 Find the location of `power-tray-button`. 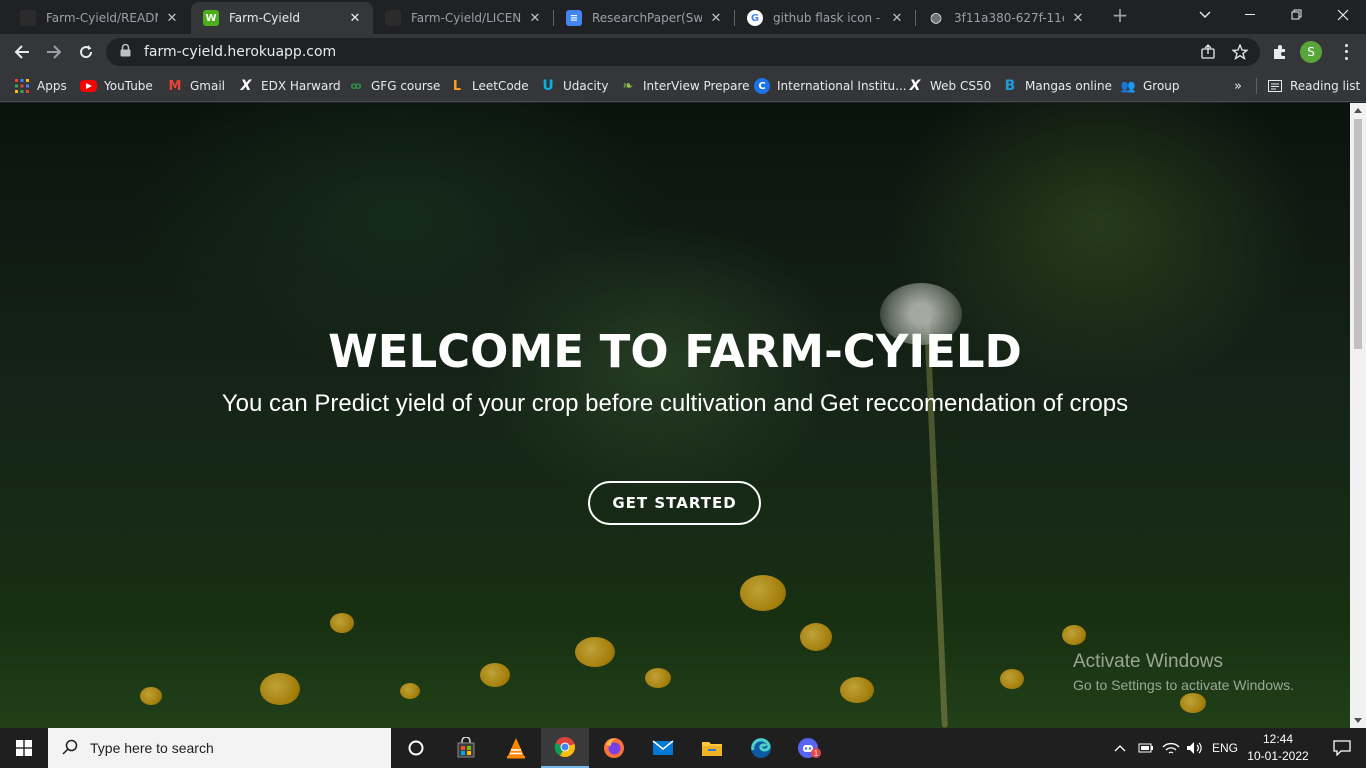

power-tray-button is located at coordinates (1146, 748).